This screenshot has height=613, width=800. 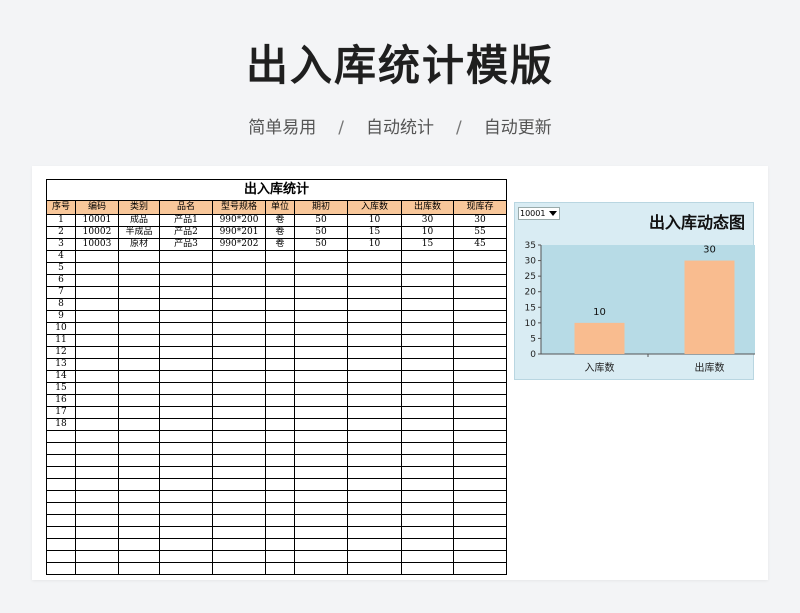 I want to click on table-cell: 990*202, so click(x=239, y=245).